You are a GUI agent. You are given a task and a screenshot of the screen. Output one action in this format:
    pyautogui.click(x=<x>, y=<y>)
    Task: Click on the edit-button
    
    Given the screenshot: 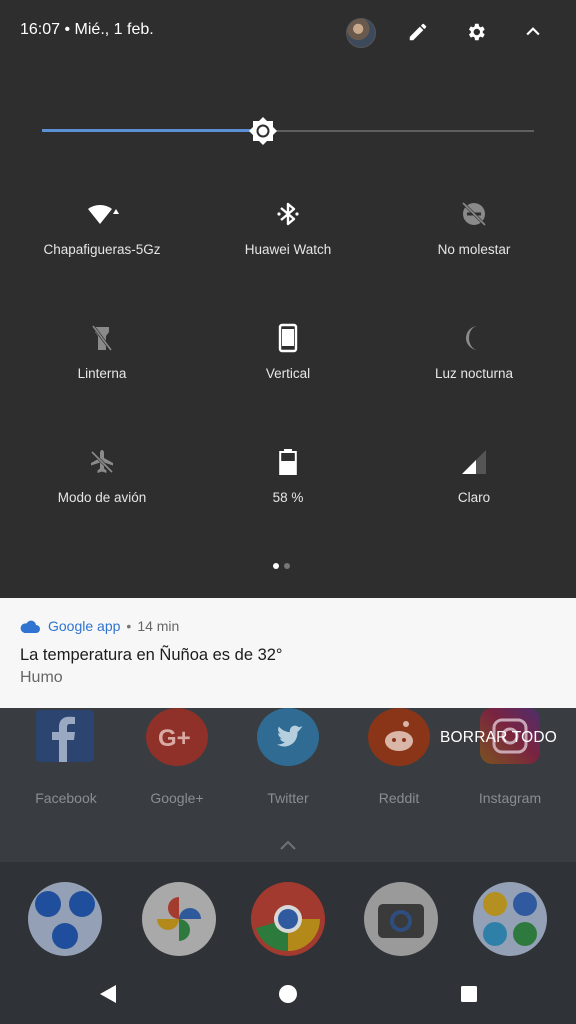 What is the action you would take?
    pyautogui.click(x=418, y=32)
    